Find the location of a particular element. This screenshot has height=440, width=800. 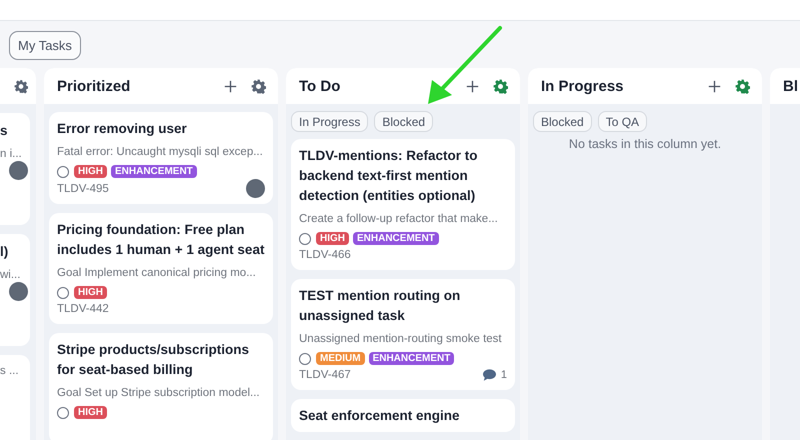

task-card: TEST mention routing on unassigned task Unassigned mention-routing smoke test MEDIUM ENHANCEMENT TLDV-467 1 is located at coordinates (403, 334).